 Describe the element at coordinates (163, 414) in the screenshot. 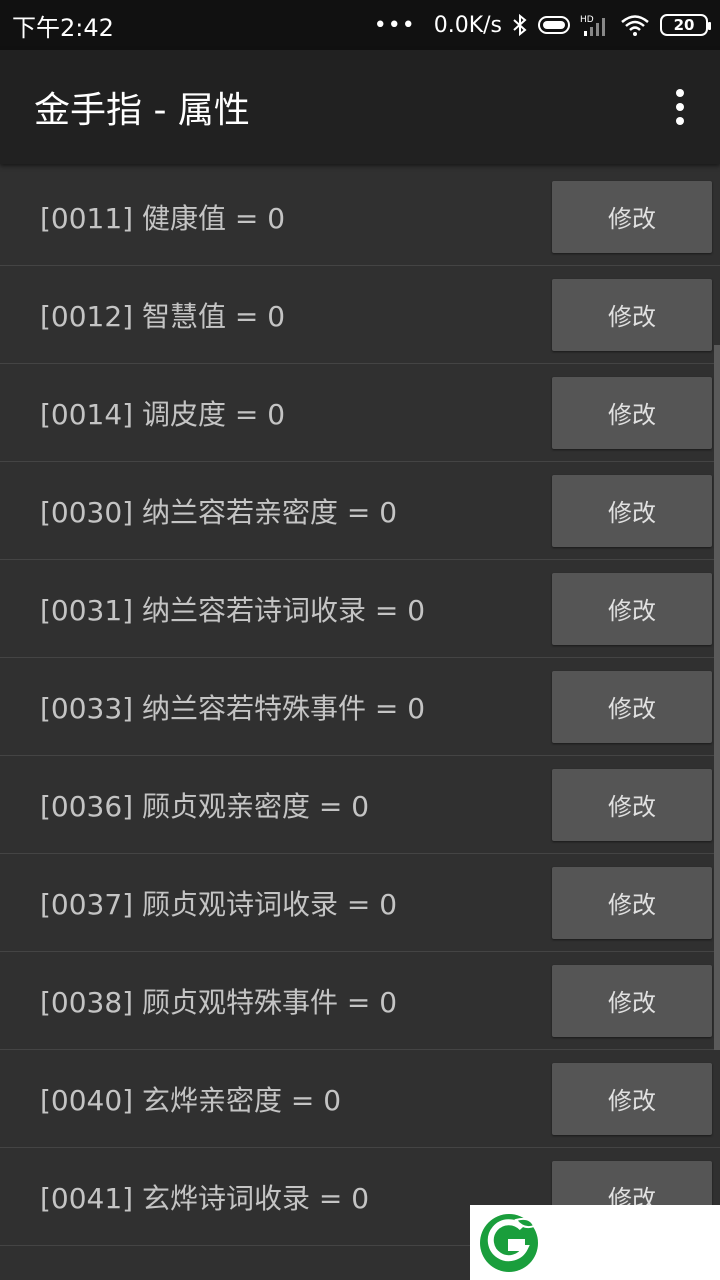

I see `attribute-label: [0014] 调皮度 = 0` at that location.